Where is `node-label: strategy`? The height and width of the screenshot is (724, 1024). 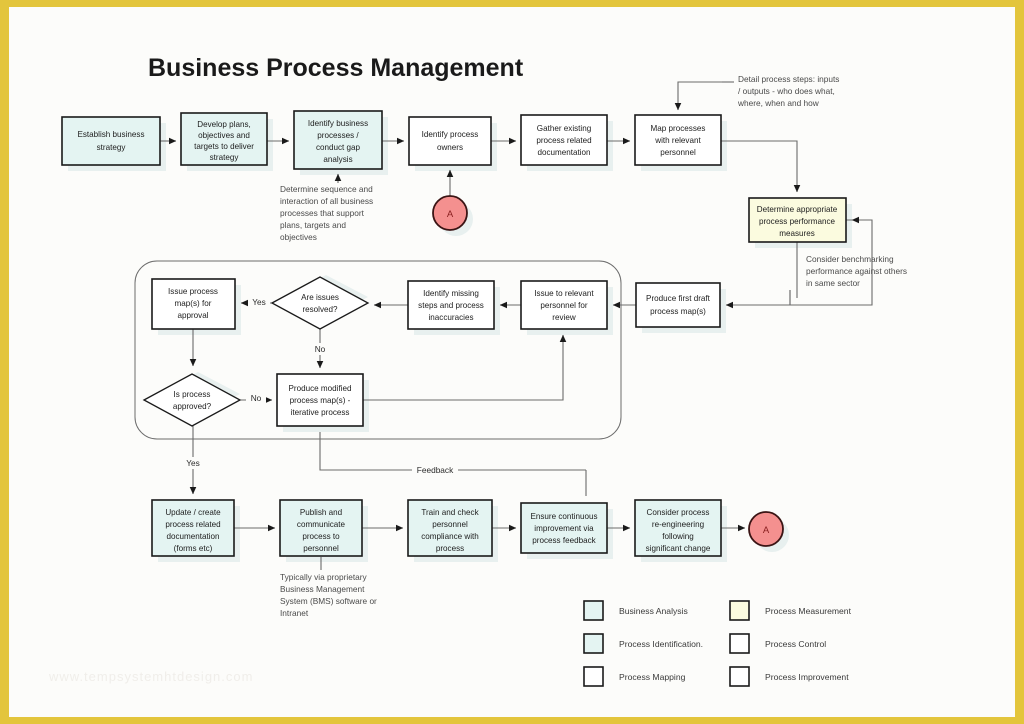 node-label: strategy is located at coordinates (112, 147).